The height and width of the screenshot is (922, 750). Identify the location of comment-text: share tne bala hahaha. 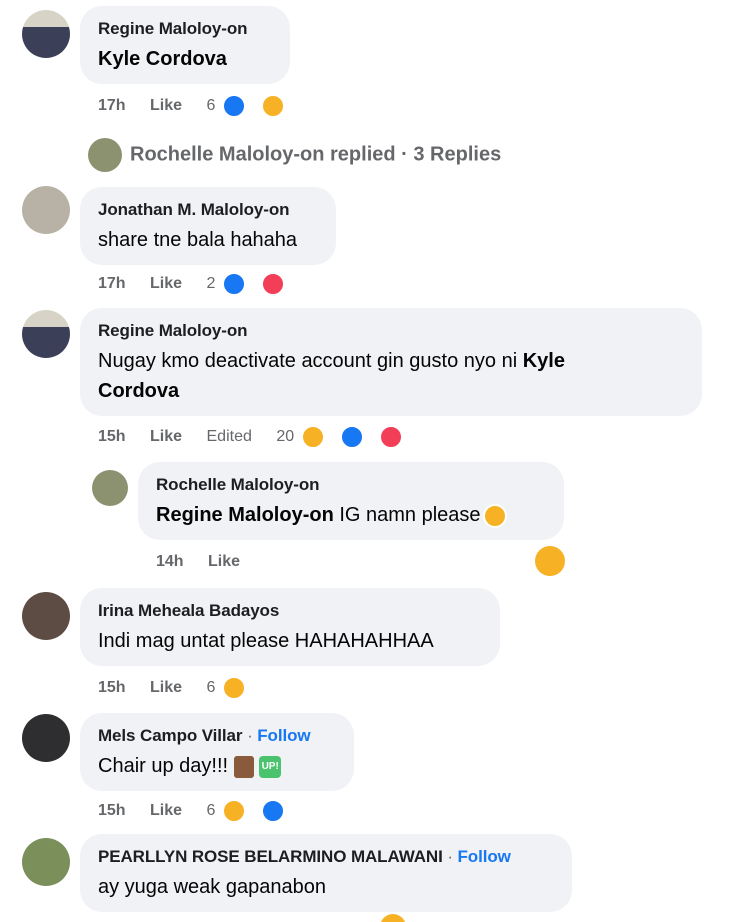
(198, 240).